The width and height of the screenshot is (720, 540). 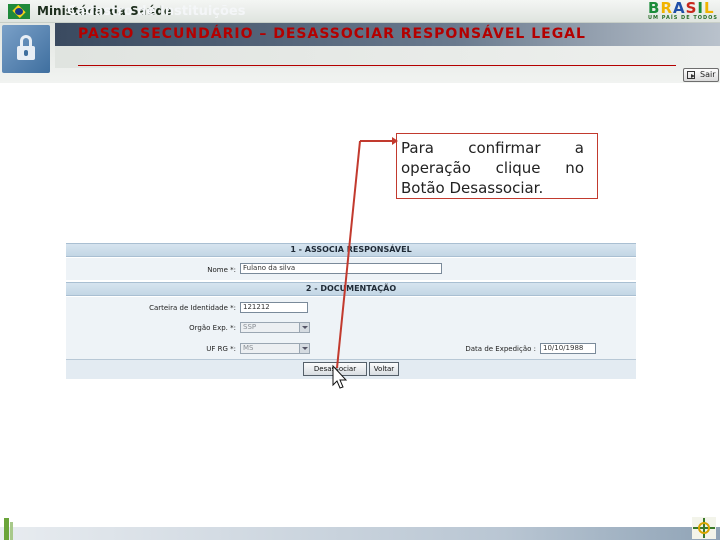 What do you see at coordinates (348, 254) in the screenshot?
I see `pointer-line-diagonal` at bounding box center [348, 254].